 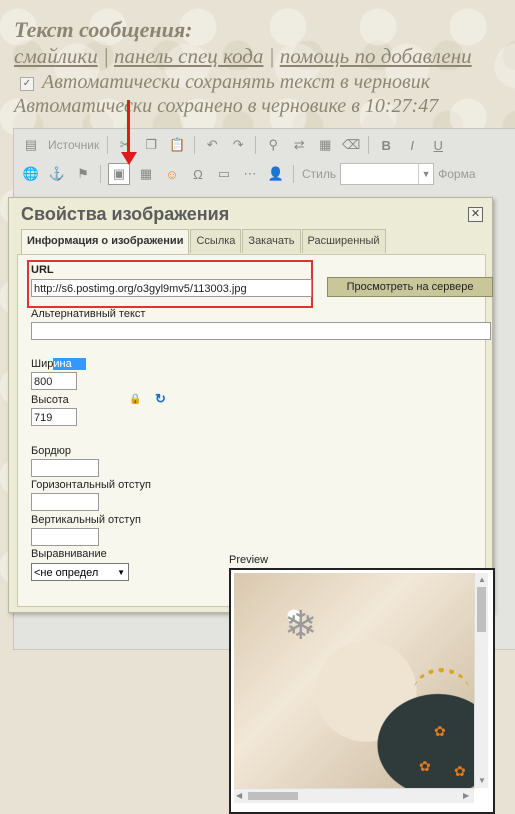 I want to click on autosave-label: Автоматически сохранять текст в черновик, so click(x=236, y=82).